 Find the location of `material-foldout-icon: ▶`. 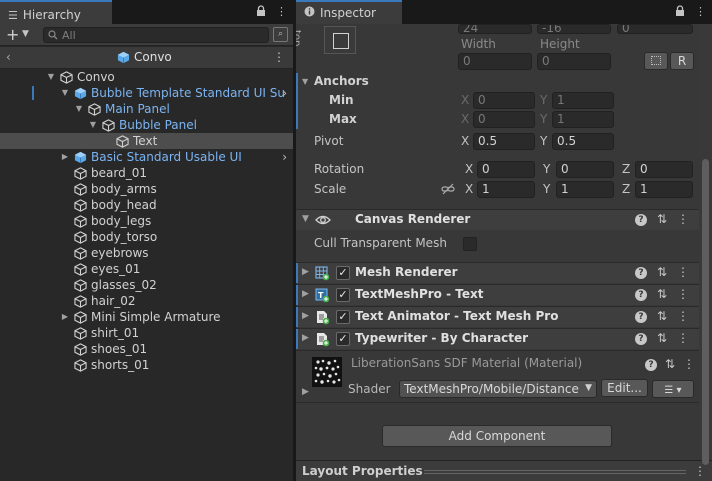

material-foldout-icon: ▶ is located at coordinates (305, 392).